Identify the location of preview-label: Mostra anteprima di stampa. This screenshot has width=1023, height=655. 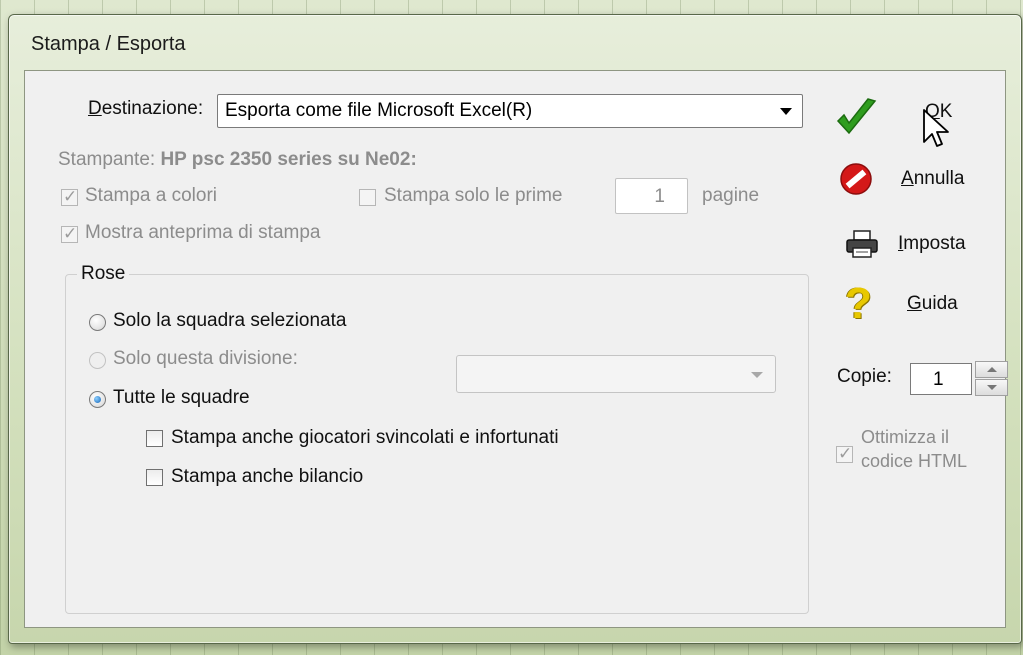
(203, 232).